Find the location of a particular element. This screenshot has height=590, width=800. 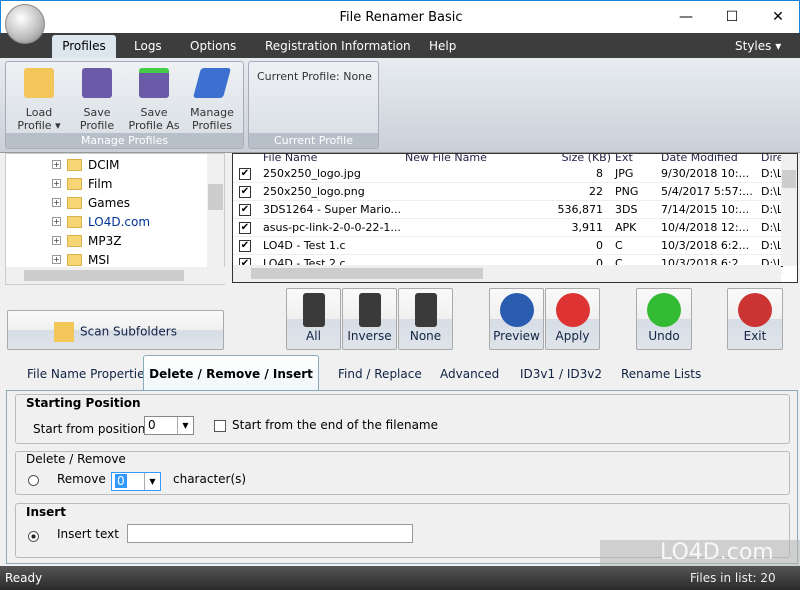

folder-select-all-icon is located at coordinates (313, 310).